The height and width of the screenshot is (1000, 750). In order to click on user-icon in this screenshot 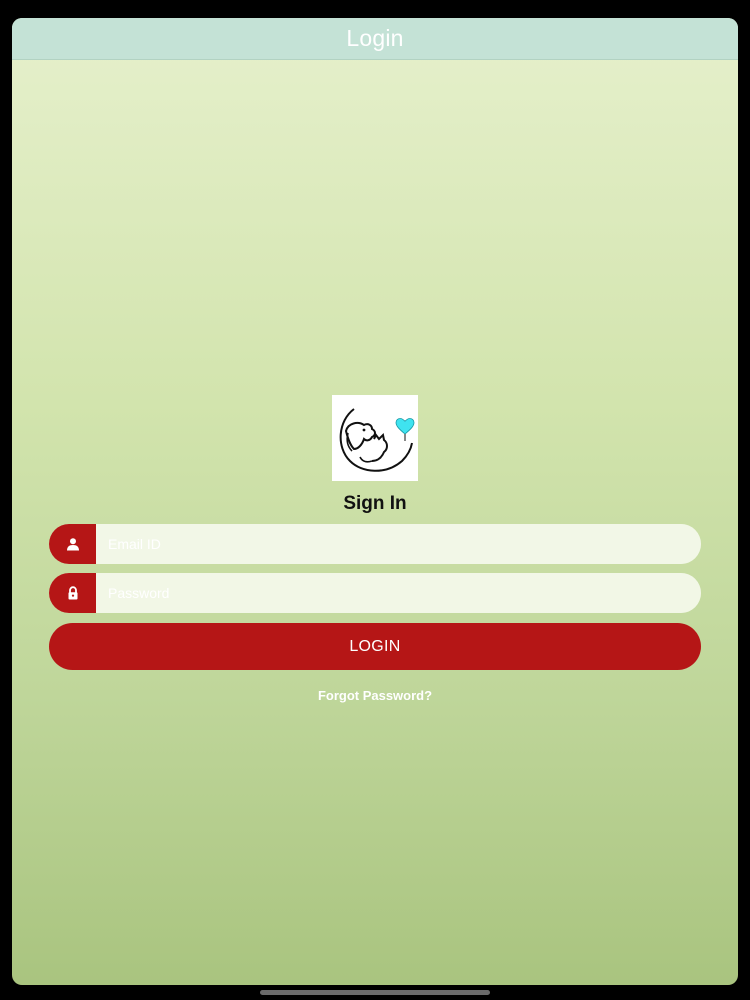, I will do `click(72, 544)`.